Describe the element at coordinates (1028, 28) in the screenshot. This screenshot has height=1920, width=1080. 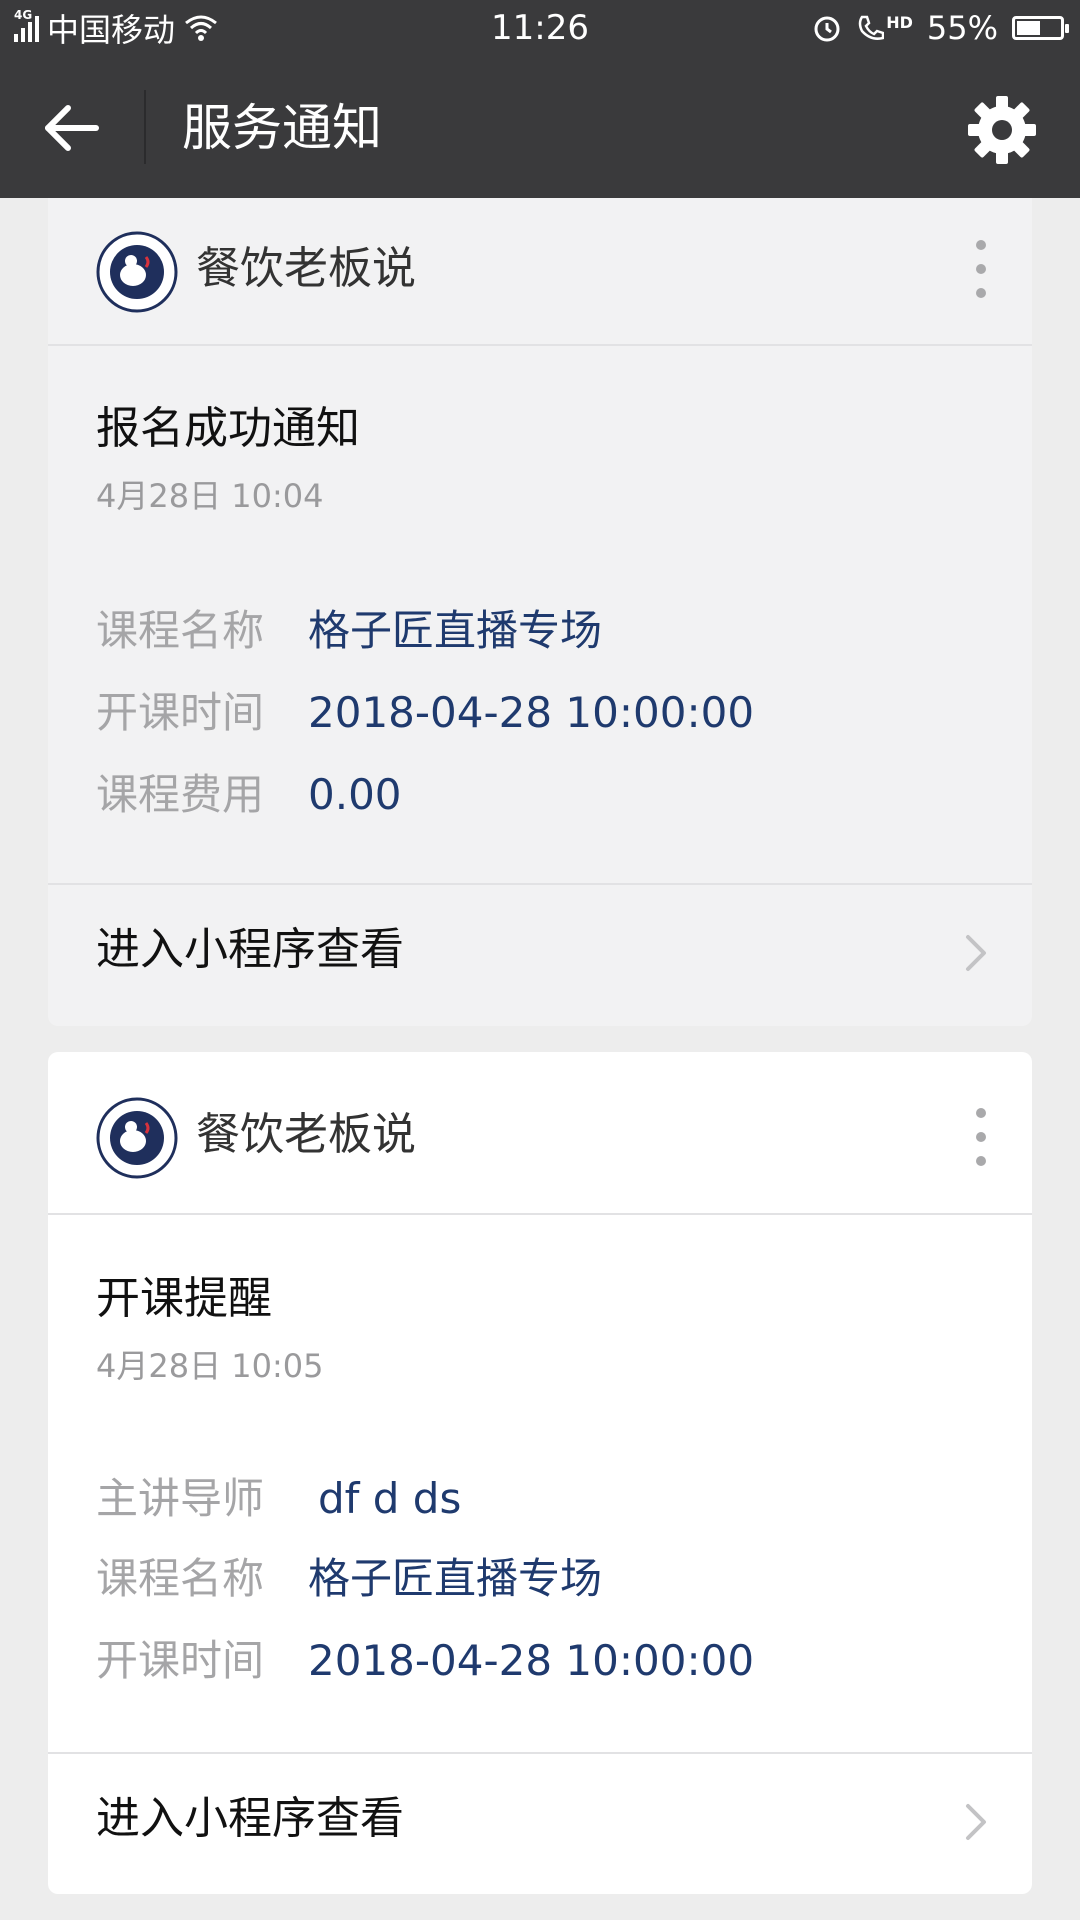
I see `battery-fill` at that location.